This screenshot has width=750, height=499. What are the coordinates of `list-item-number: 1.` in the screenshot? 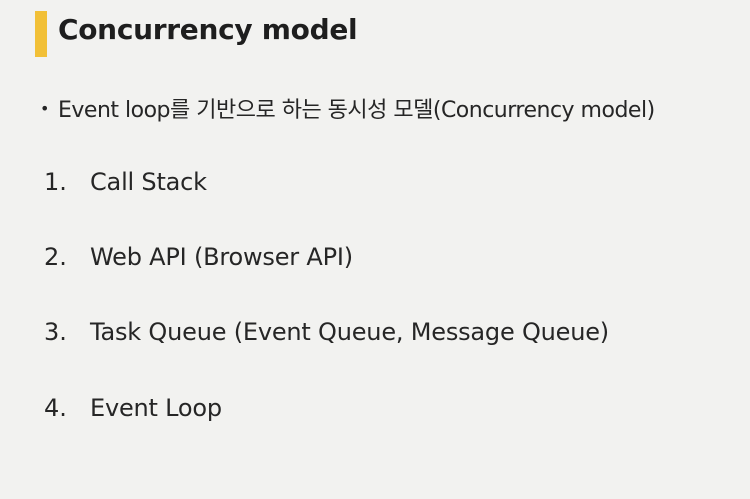 It's located at (55, 182).